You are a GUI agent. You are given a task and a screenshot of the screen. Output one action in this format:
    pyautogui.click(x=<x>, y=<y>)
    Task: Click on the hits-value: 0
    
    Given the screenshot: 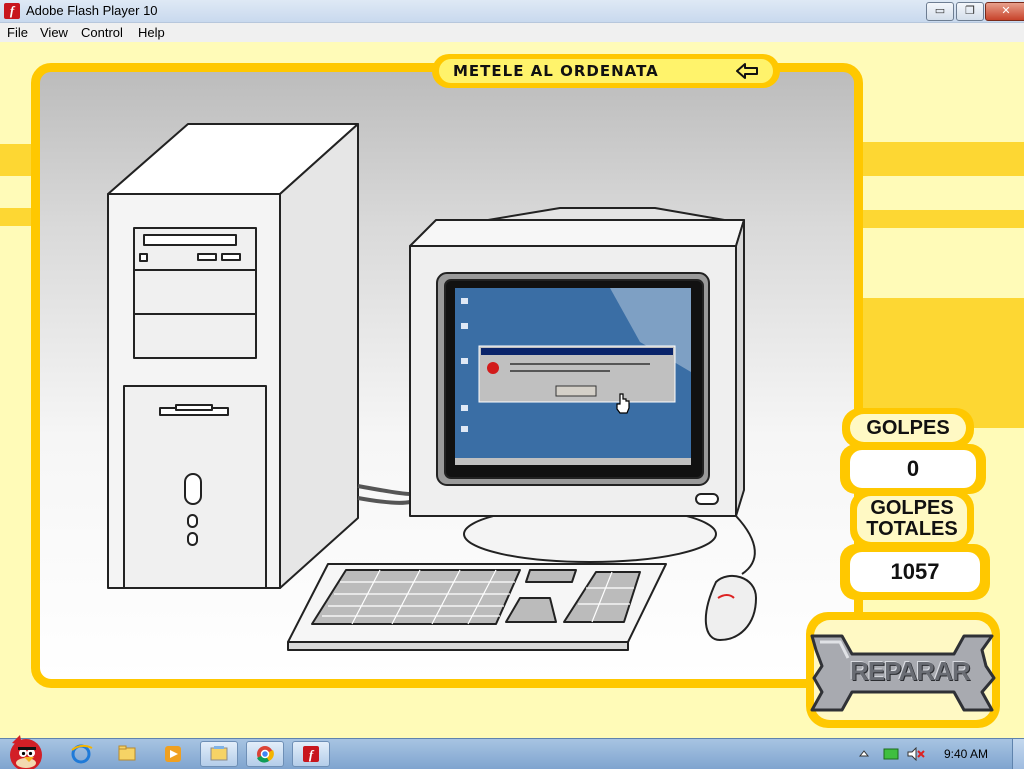 What is the action you would take?
    pyautogui.click(x=913, y=469)
    